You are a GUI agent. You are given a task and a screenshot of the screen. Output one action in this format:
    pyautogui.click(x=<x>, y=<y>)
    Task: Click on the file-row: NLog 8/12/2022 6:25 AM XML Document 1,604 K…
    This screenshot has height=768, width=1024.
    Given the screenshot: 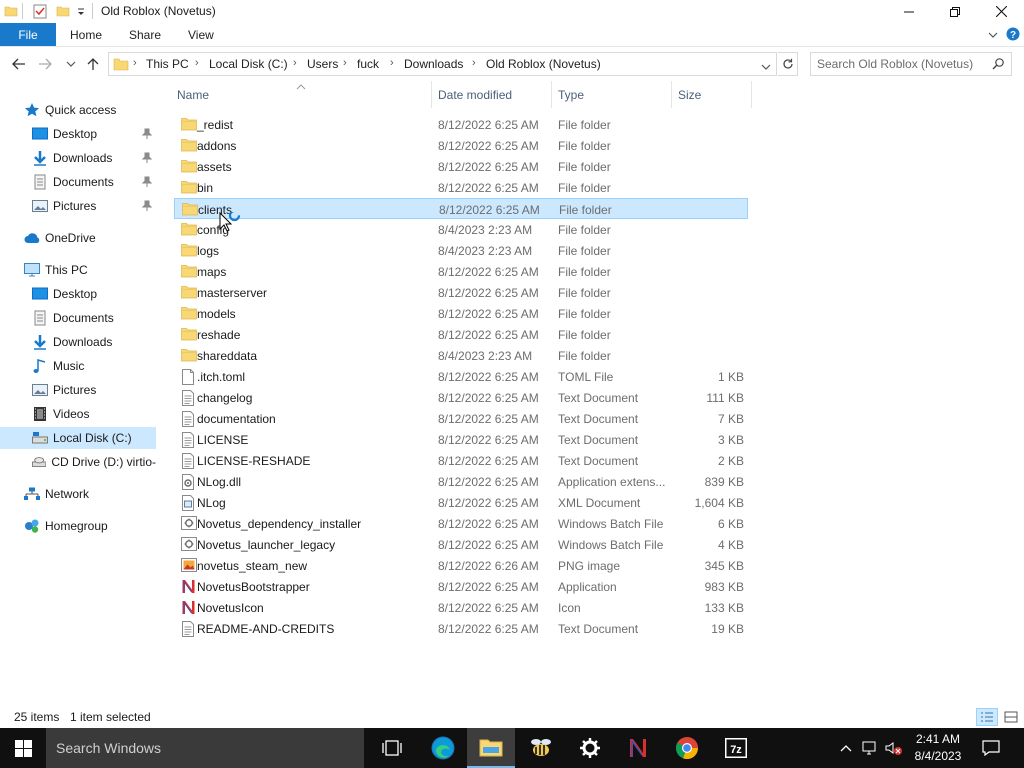 What is the action you would take?
    pyautogui.click(x=461, y=502)
    